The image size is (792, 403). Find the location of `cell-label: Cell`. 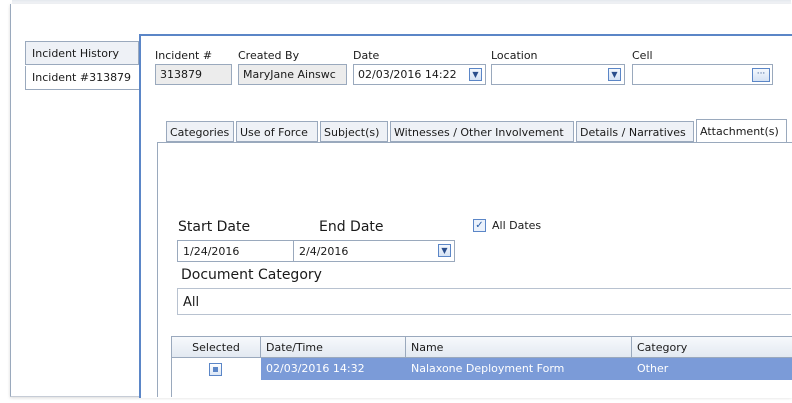

cell-label: Cell is located at coordinates (642, 55).